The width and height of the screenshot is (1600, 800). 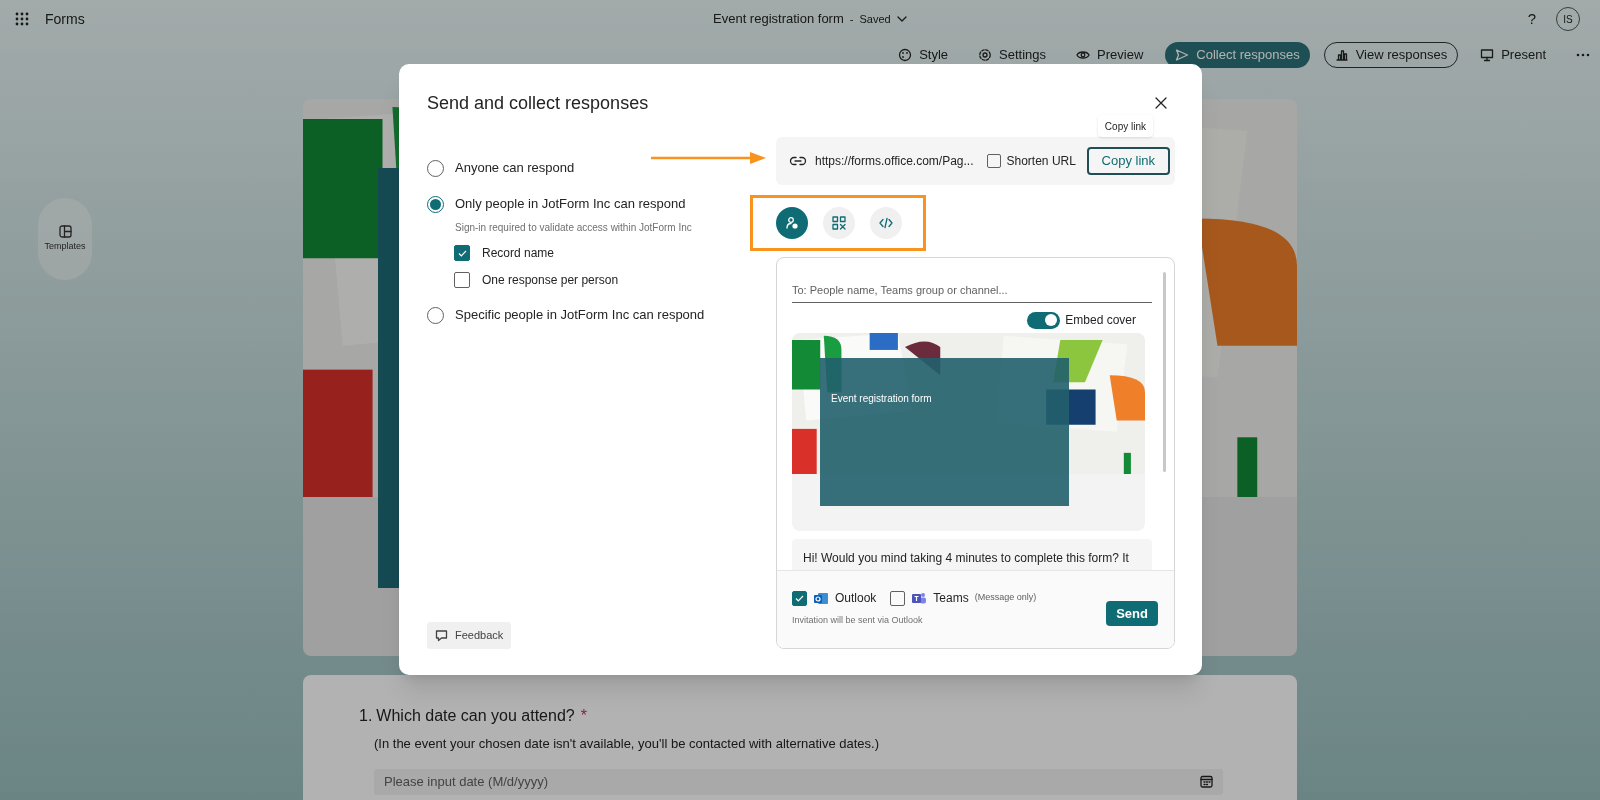 What do you see at coordinates (1531, 19) in the screenshot?
I see `help-button: ?` at bounding box center [1531, 19].